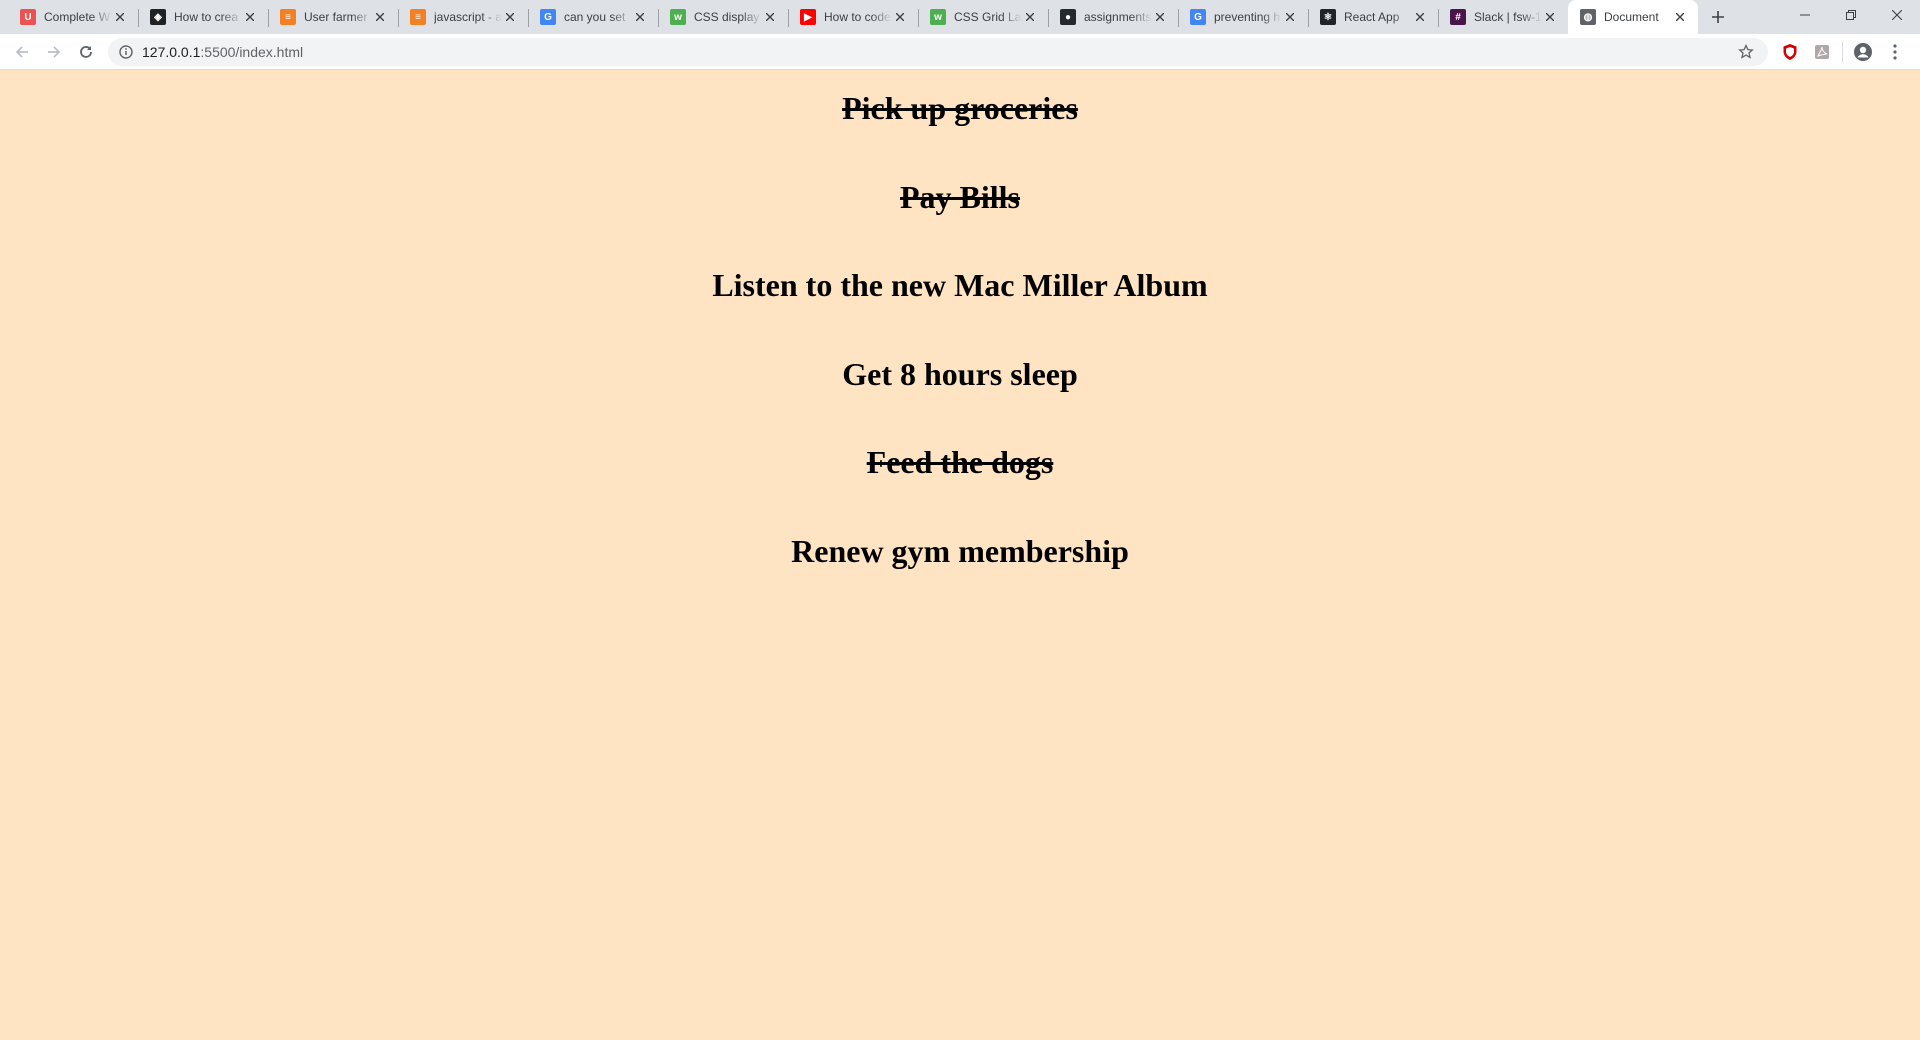  I want to click on pdf-extension-button, so click(1822, 52).